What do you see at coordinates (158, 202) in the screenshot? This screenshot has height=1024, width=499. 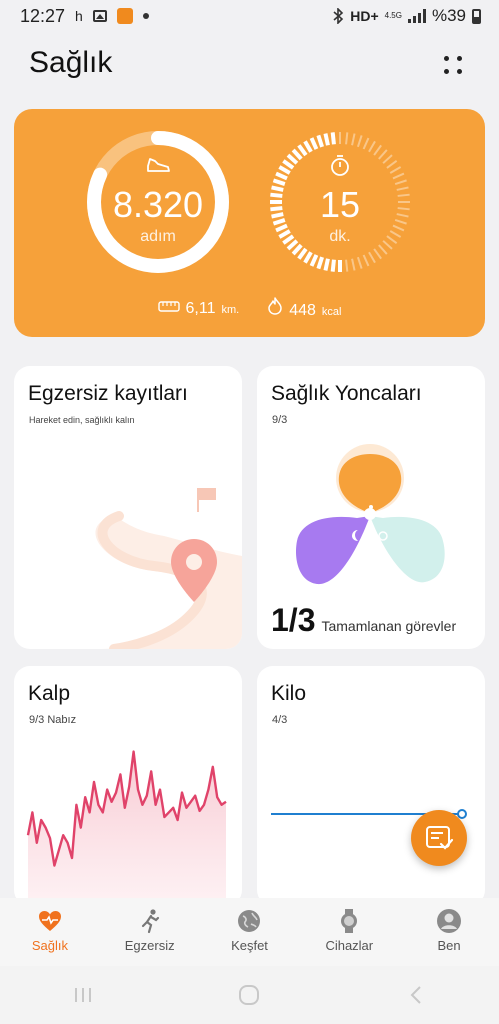 I see `steps-ring: 8.320 adım` at bounding box center [158, 202].